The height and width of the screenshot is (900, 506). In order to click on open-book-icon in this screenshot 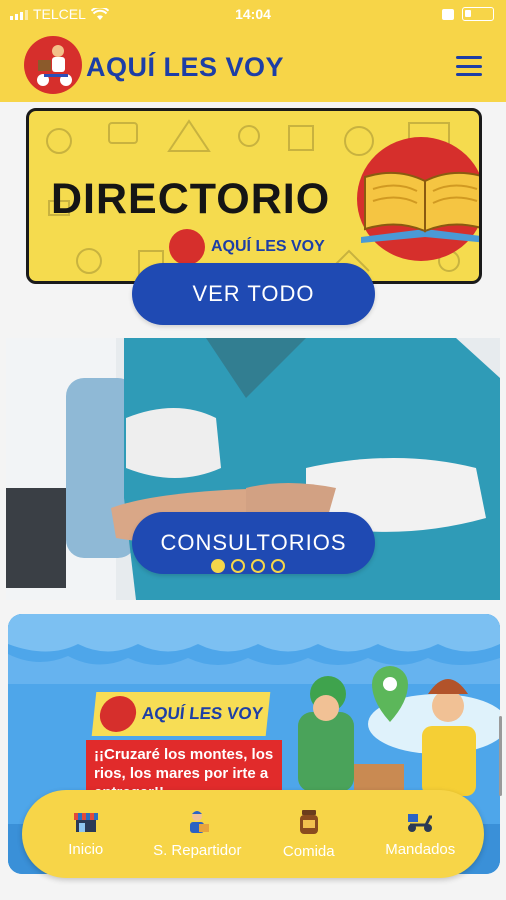, I will do `click(420, 207)`.